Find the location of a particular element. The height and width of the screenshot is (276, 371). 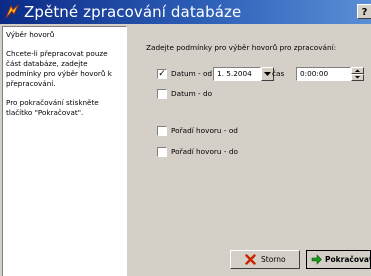

poradi-do-label: Pořadí hovoru - do is located at coordinates (204, 151).